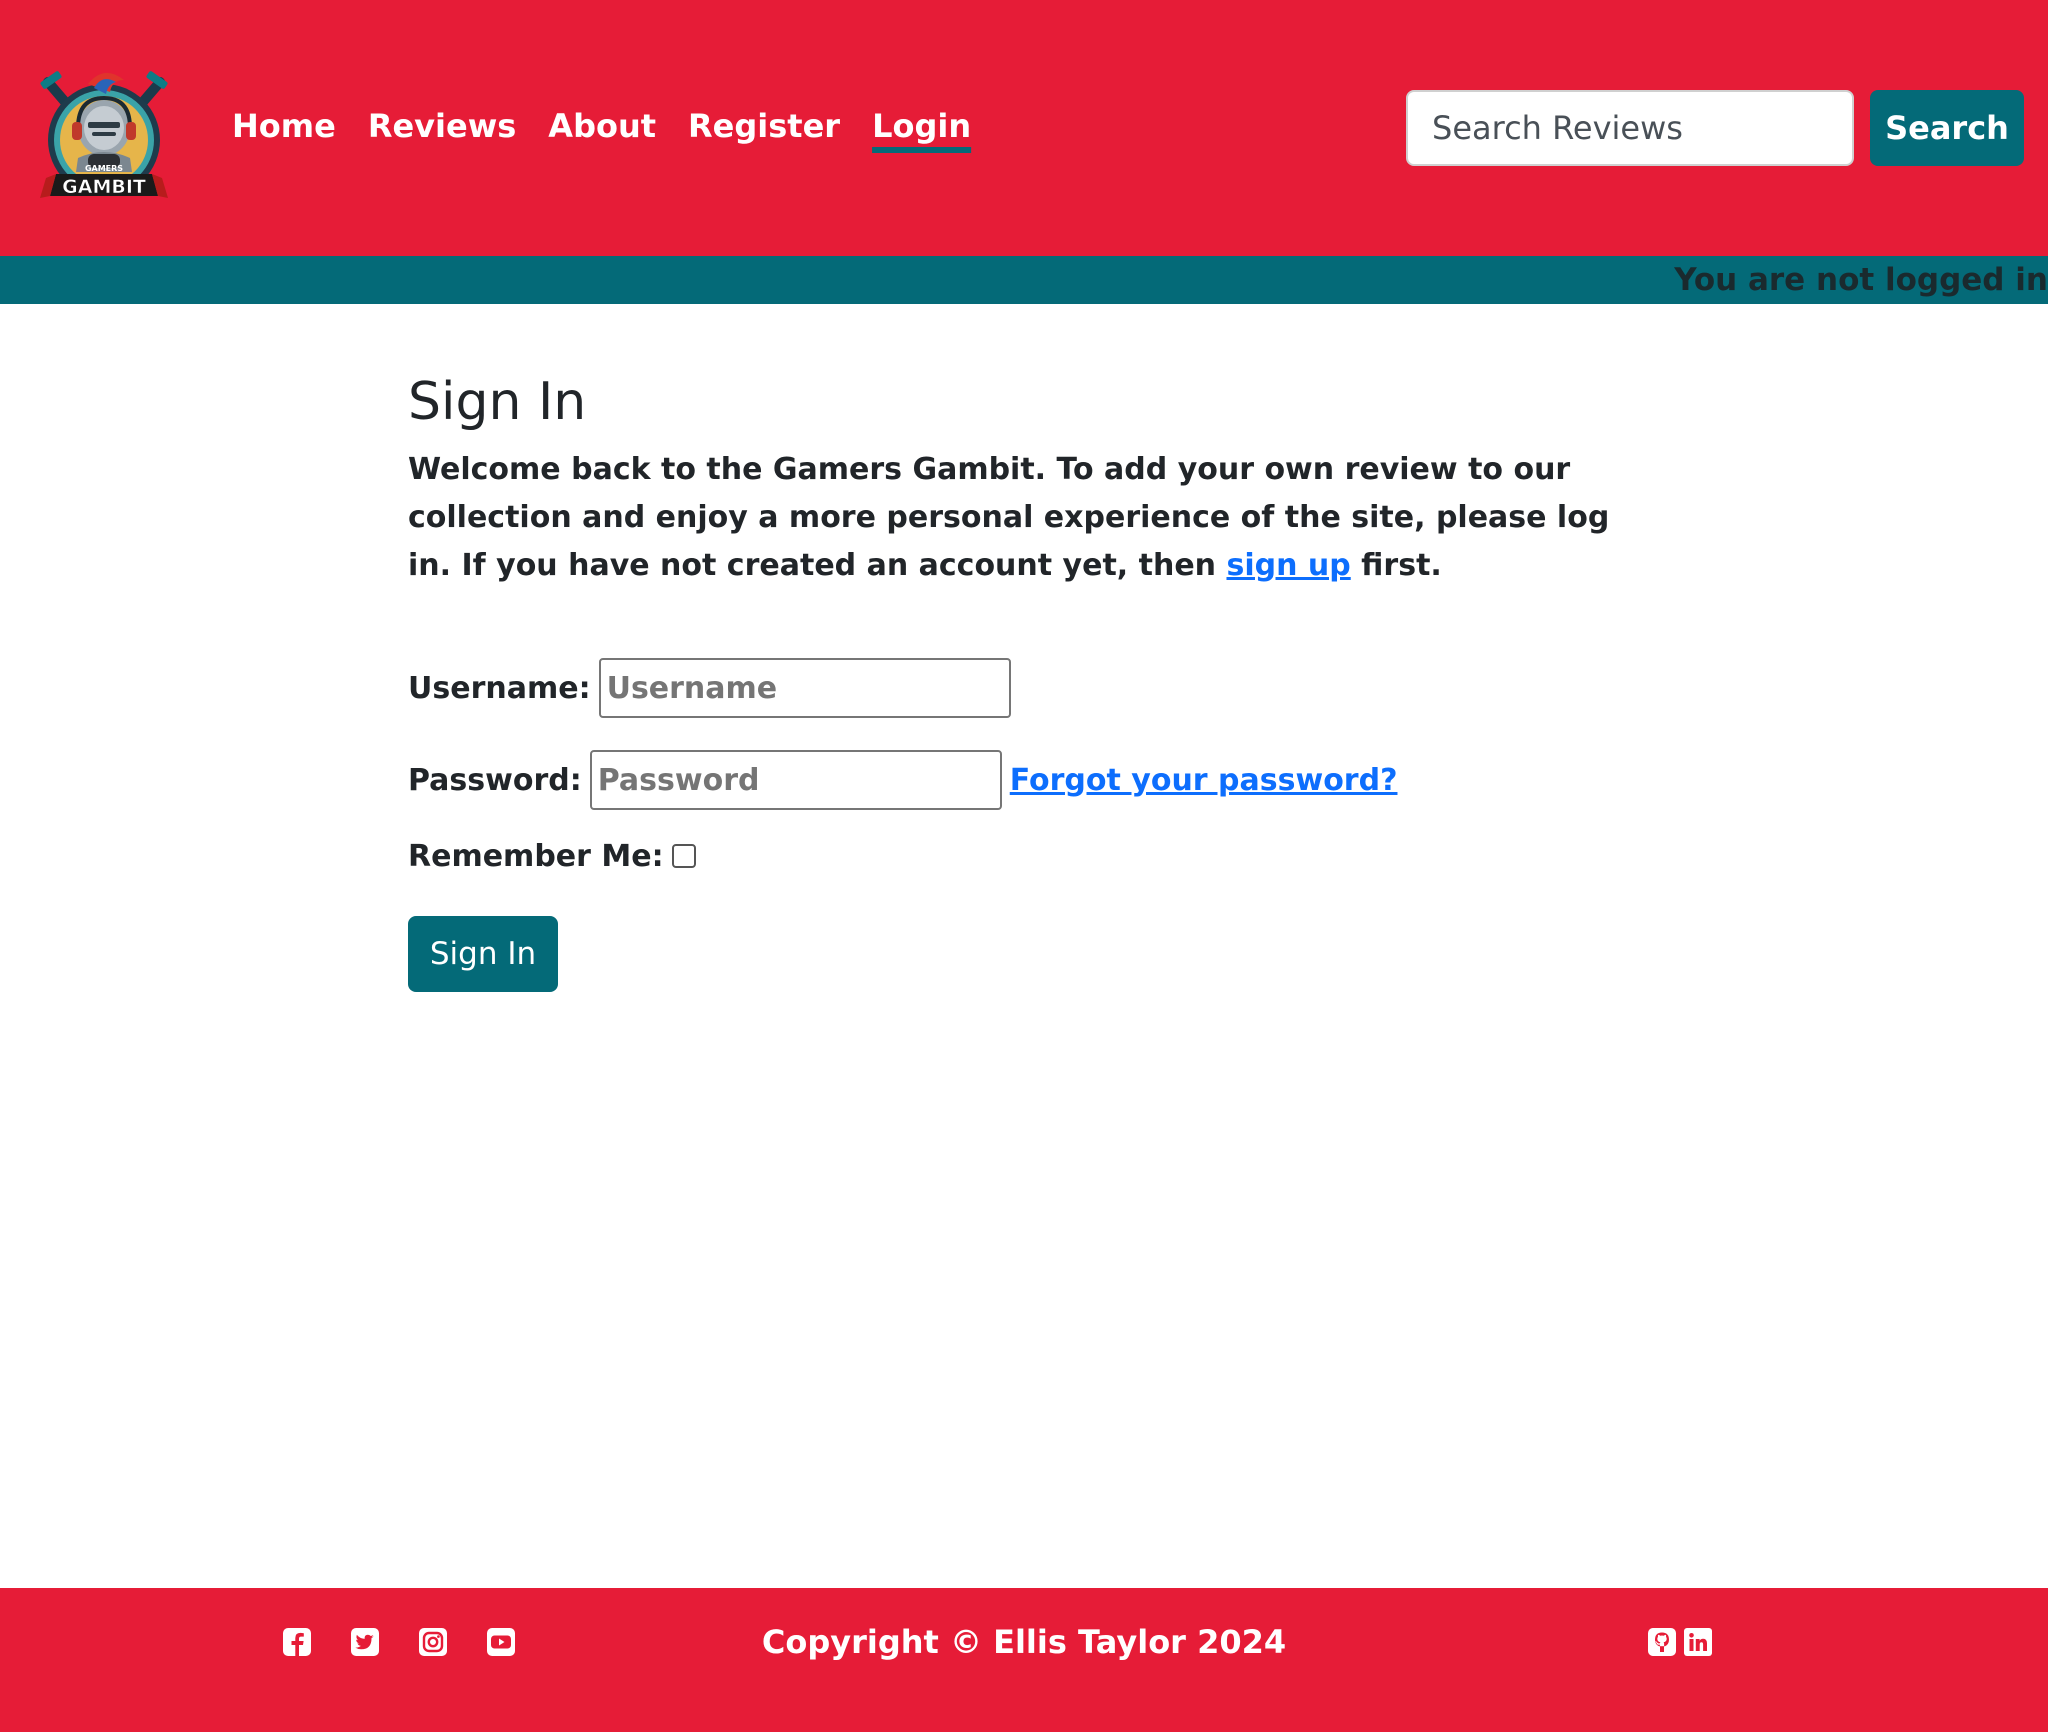  I want to click on search-button: Search, so click(1947, 128).